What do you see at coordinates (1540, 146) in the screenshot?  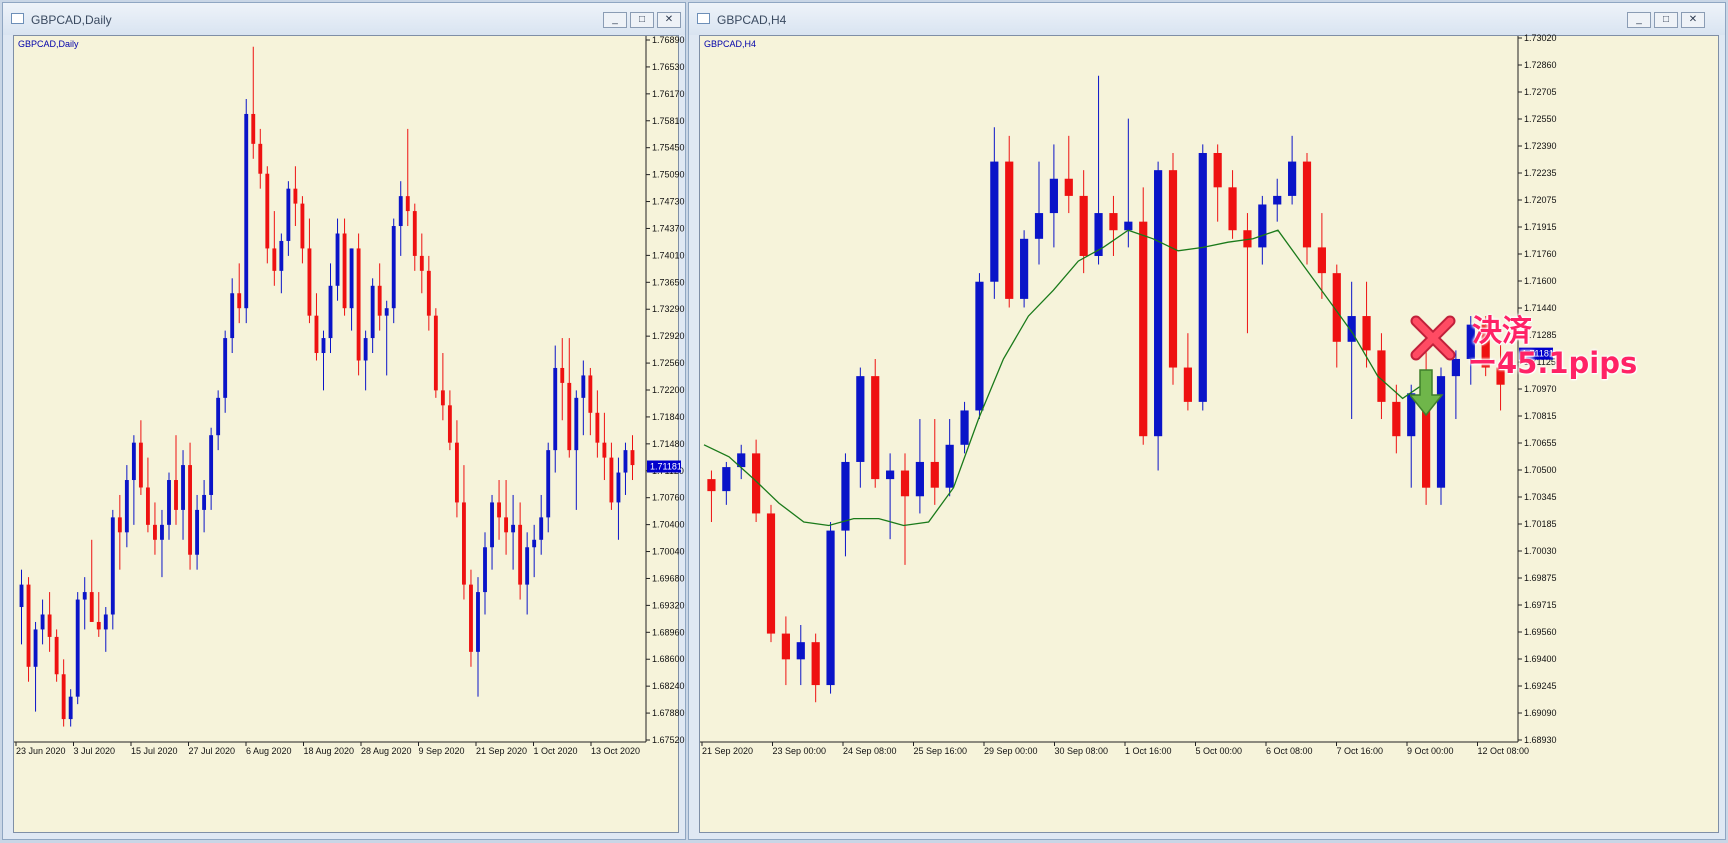 I see `price-tick-label: 1.72390` at bounding box center [1540, 146].